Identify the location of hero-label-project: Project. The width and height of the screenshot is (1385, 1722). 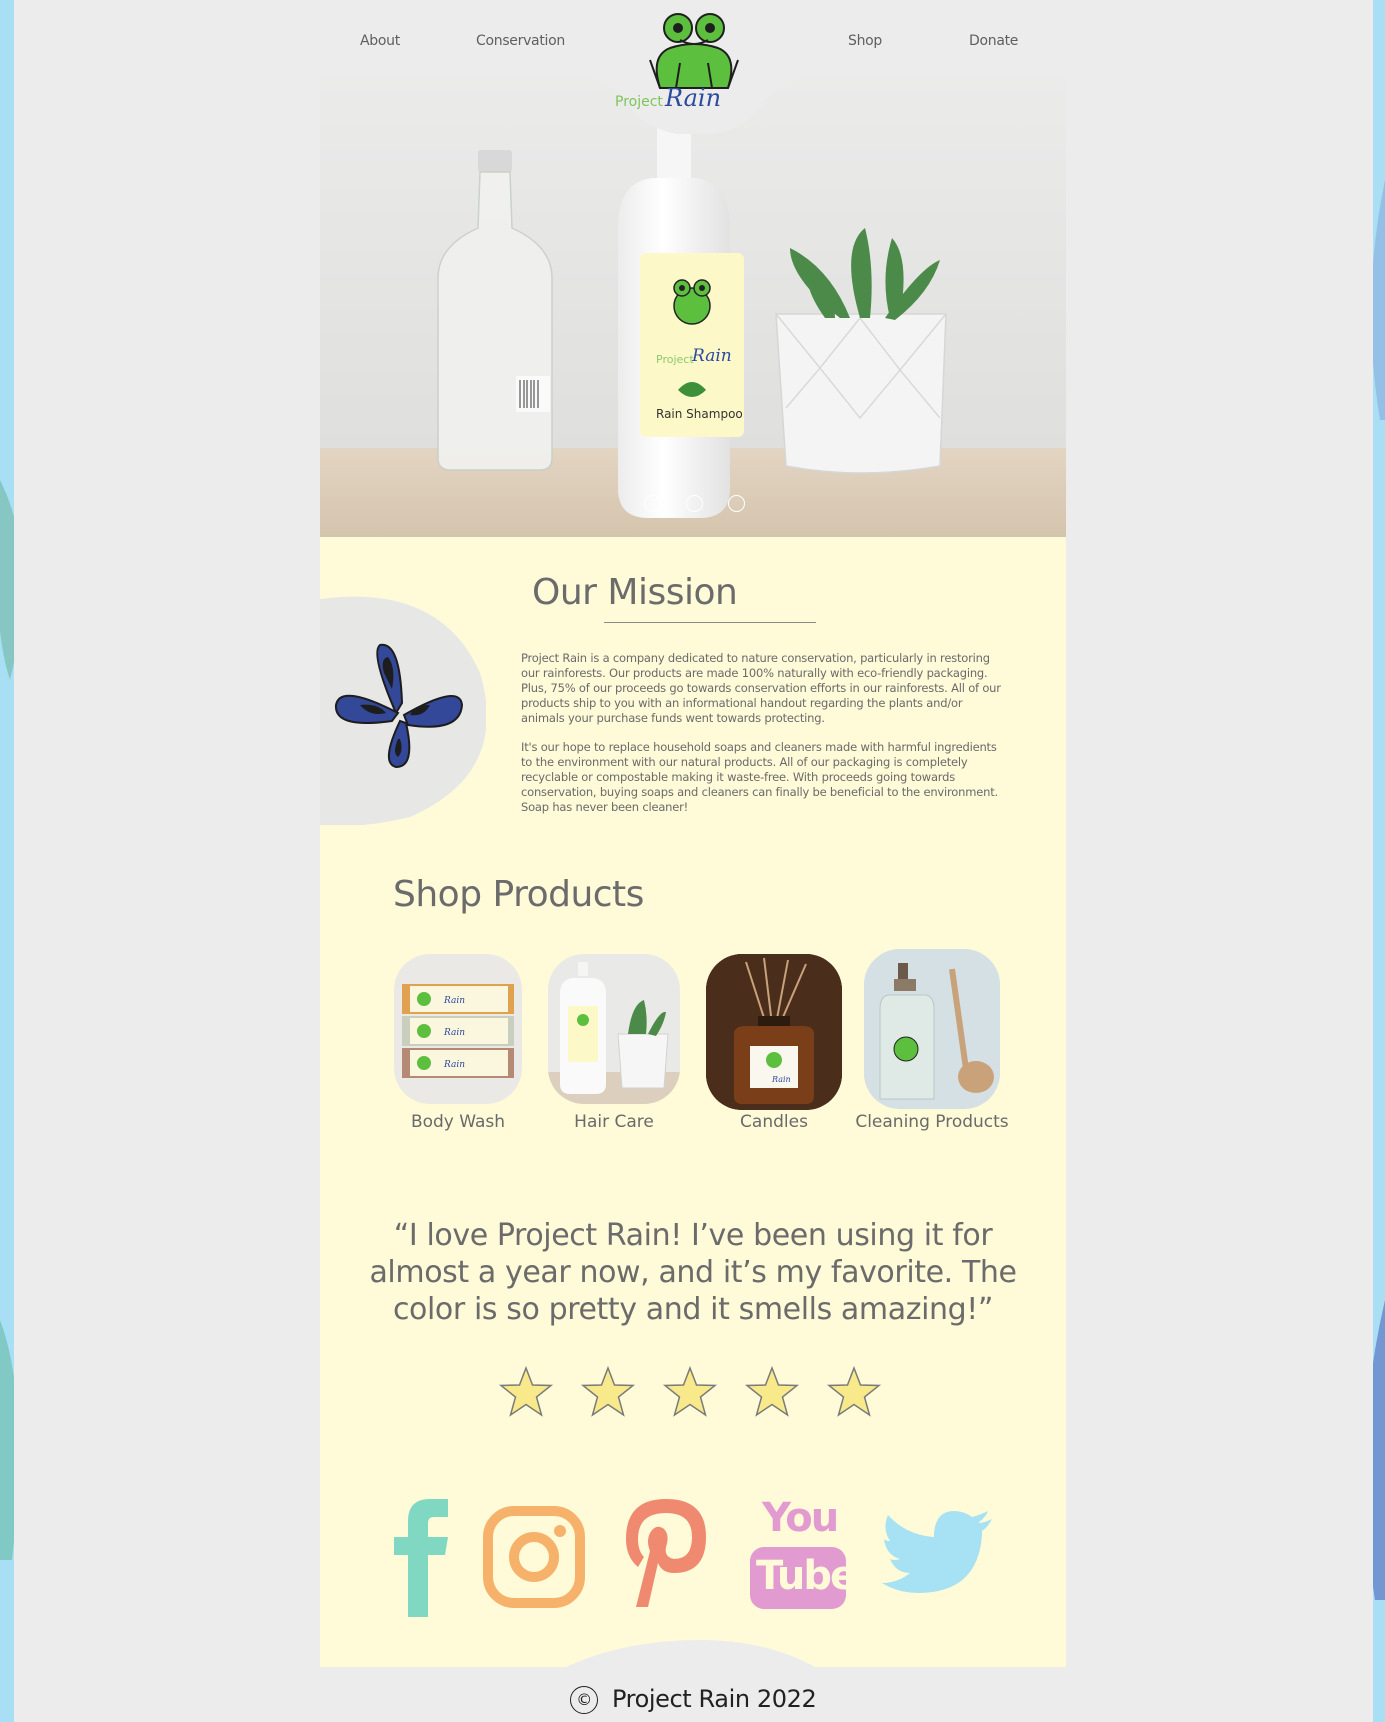
(675, 359).